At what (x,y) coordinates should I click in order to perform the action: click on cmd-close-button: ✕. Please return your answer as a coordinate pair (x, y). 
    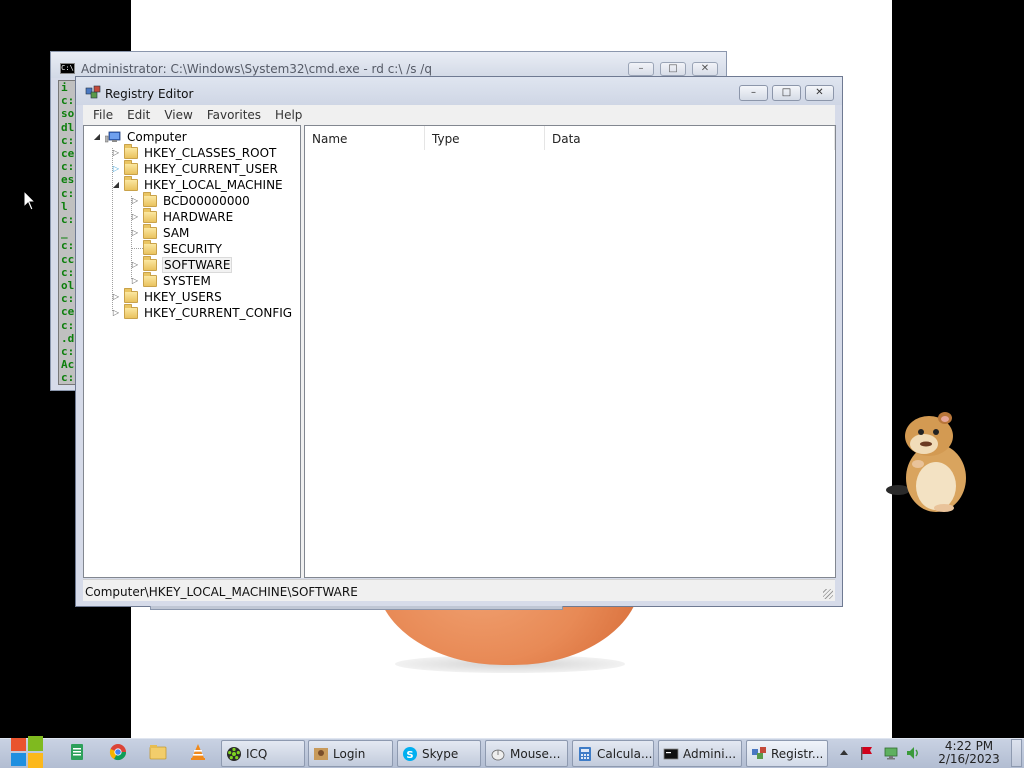
    Looking at the image, I should click on (705, 69).